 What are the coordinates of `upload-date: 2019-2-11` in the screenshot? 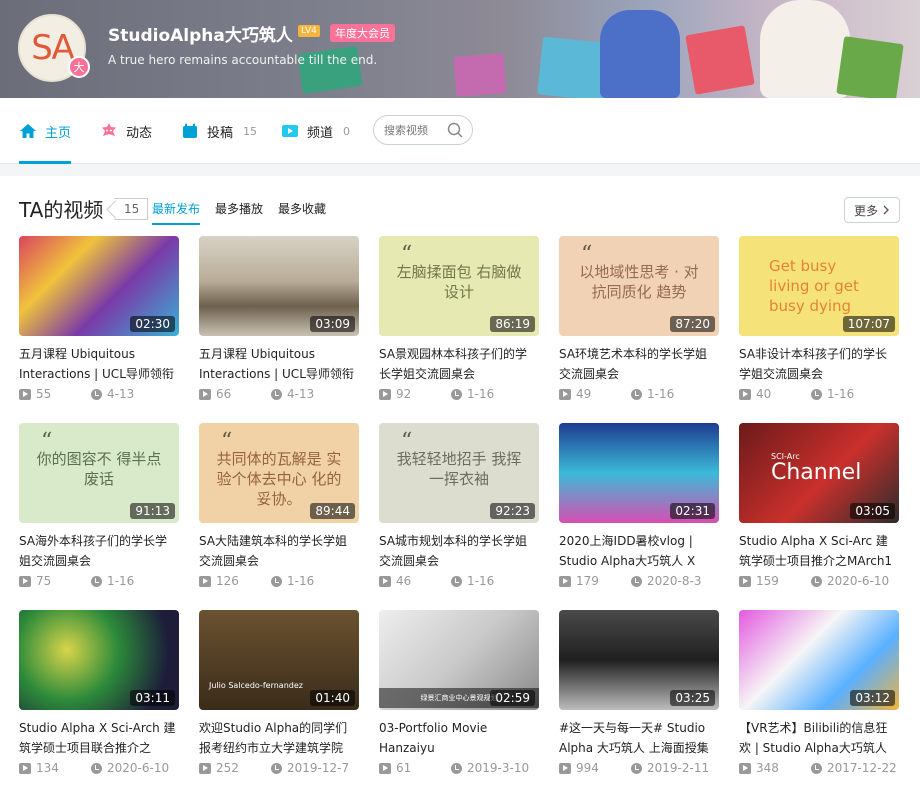 It's located at (670, 768).